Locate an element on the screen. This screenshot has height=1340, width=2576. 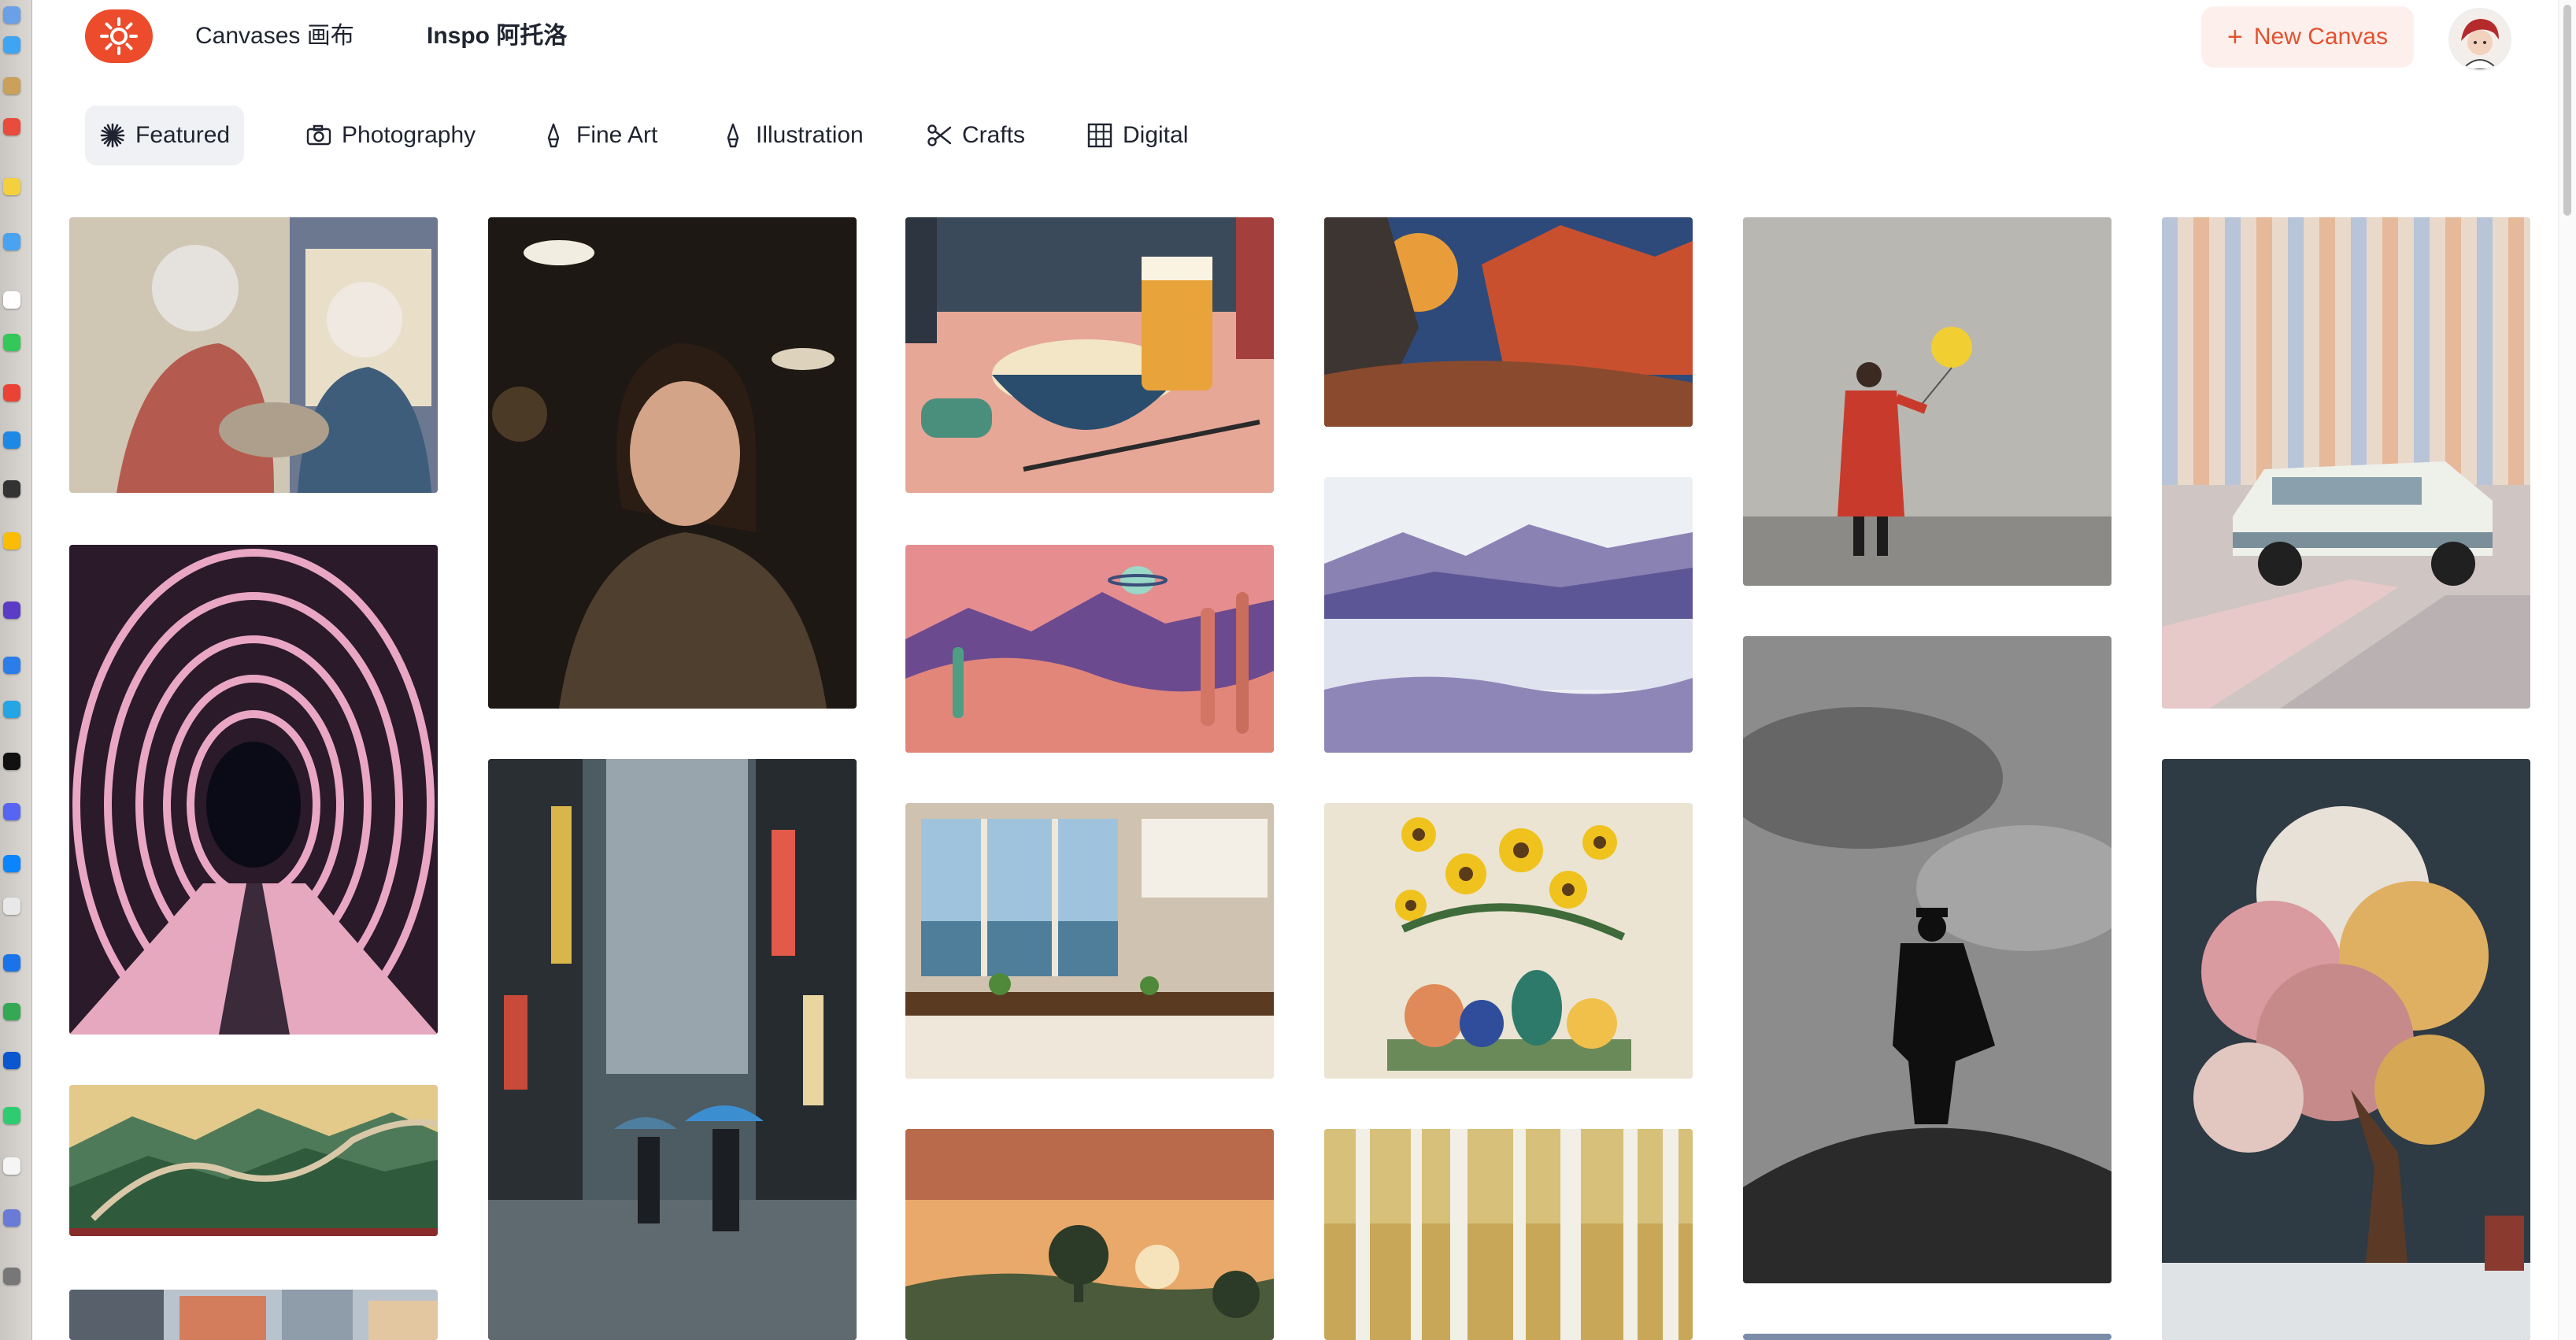
tab-label: Featured is located at coordinates (183, 135).